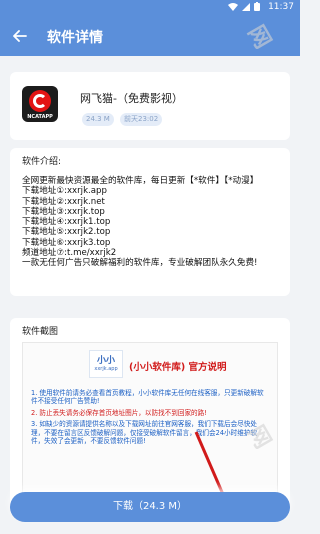 The image size is (320, 534). I want to click on app-bar: 软件详情, so click(150, 36).